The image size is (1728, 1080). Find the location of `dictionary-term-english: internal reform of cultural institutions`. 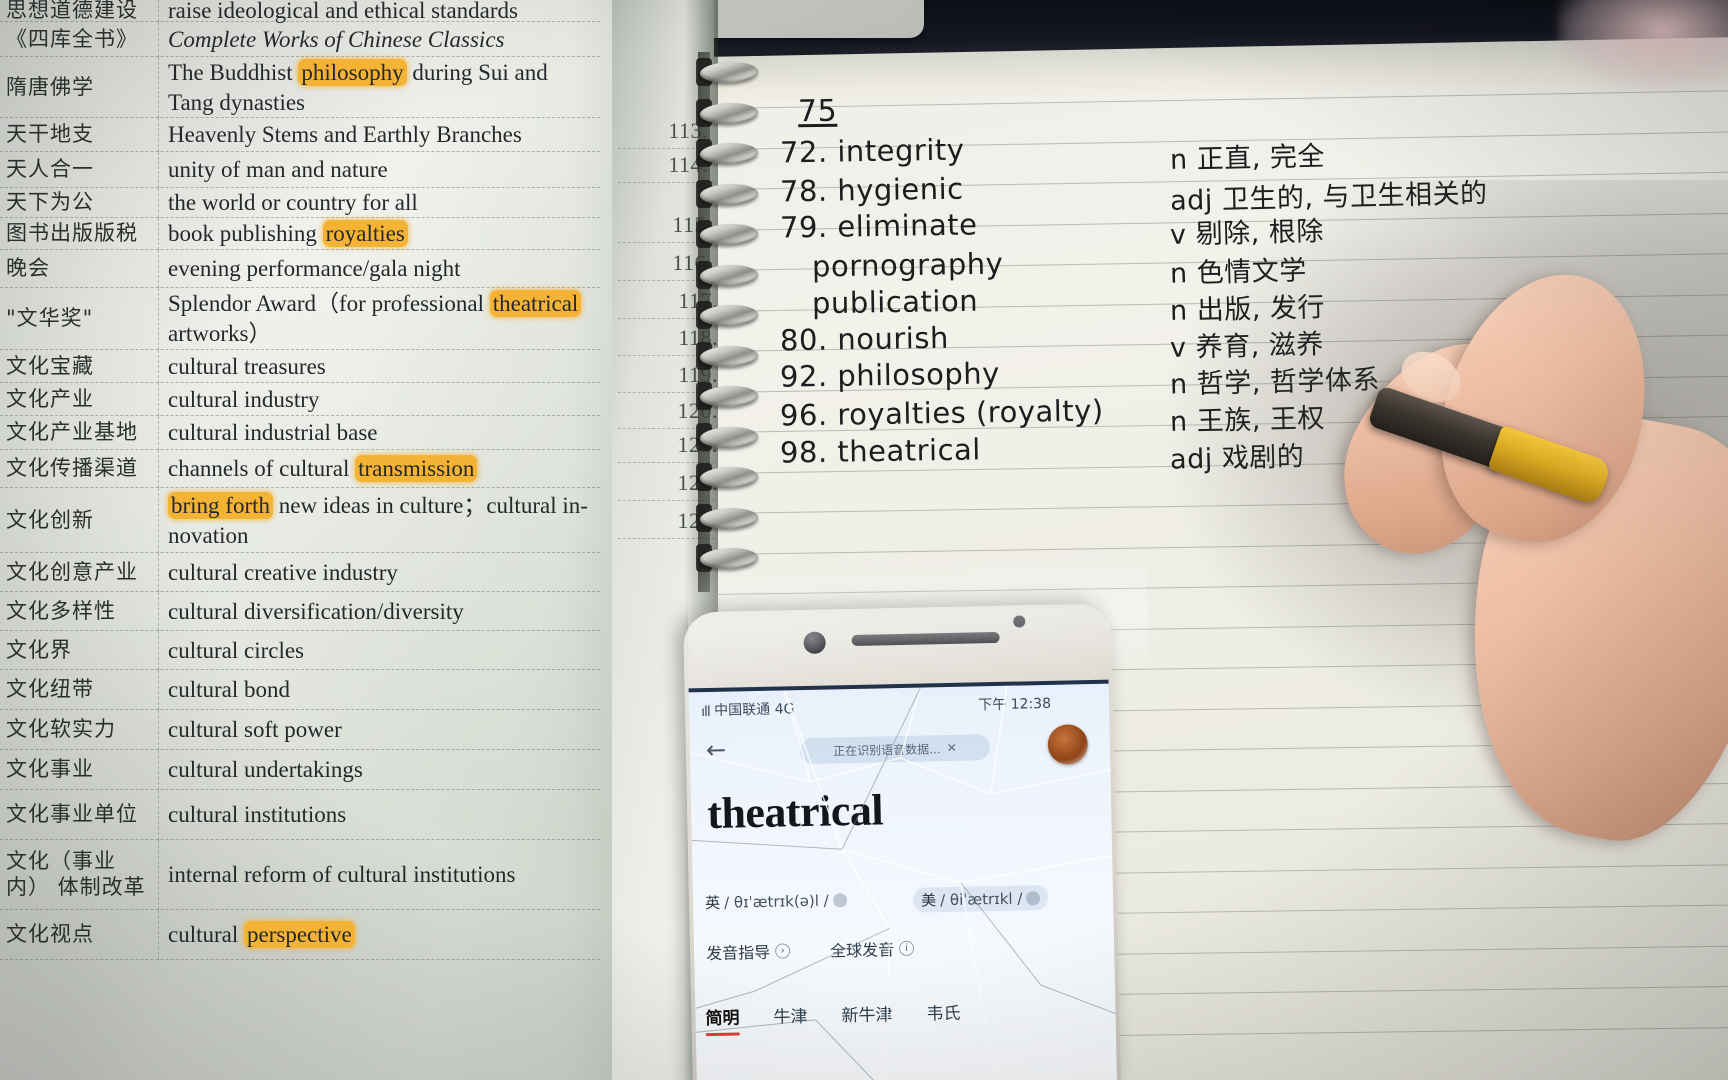

dictionary-term-english: internal reform of cultural institutions is located at coordinates (342, 875).